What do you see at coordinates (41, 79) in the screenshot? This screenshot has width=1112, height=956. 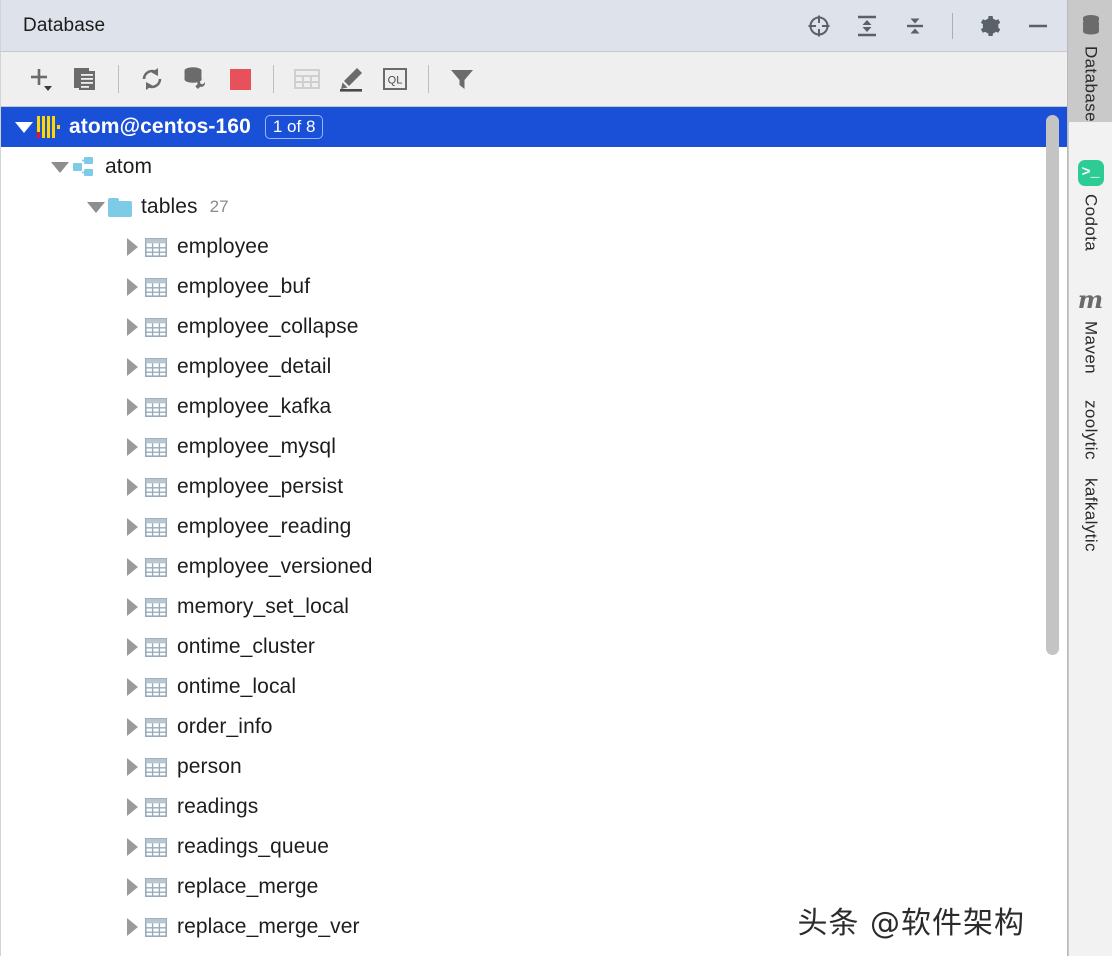 I see `add-button` at bounding box center [41, 79].